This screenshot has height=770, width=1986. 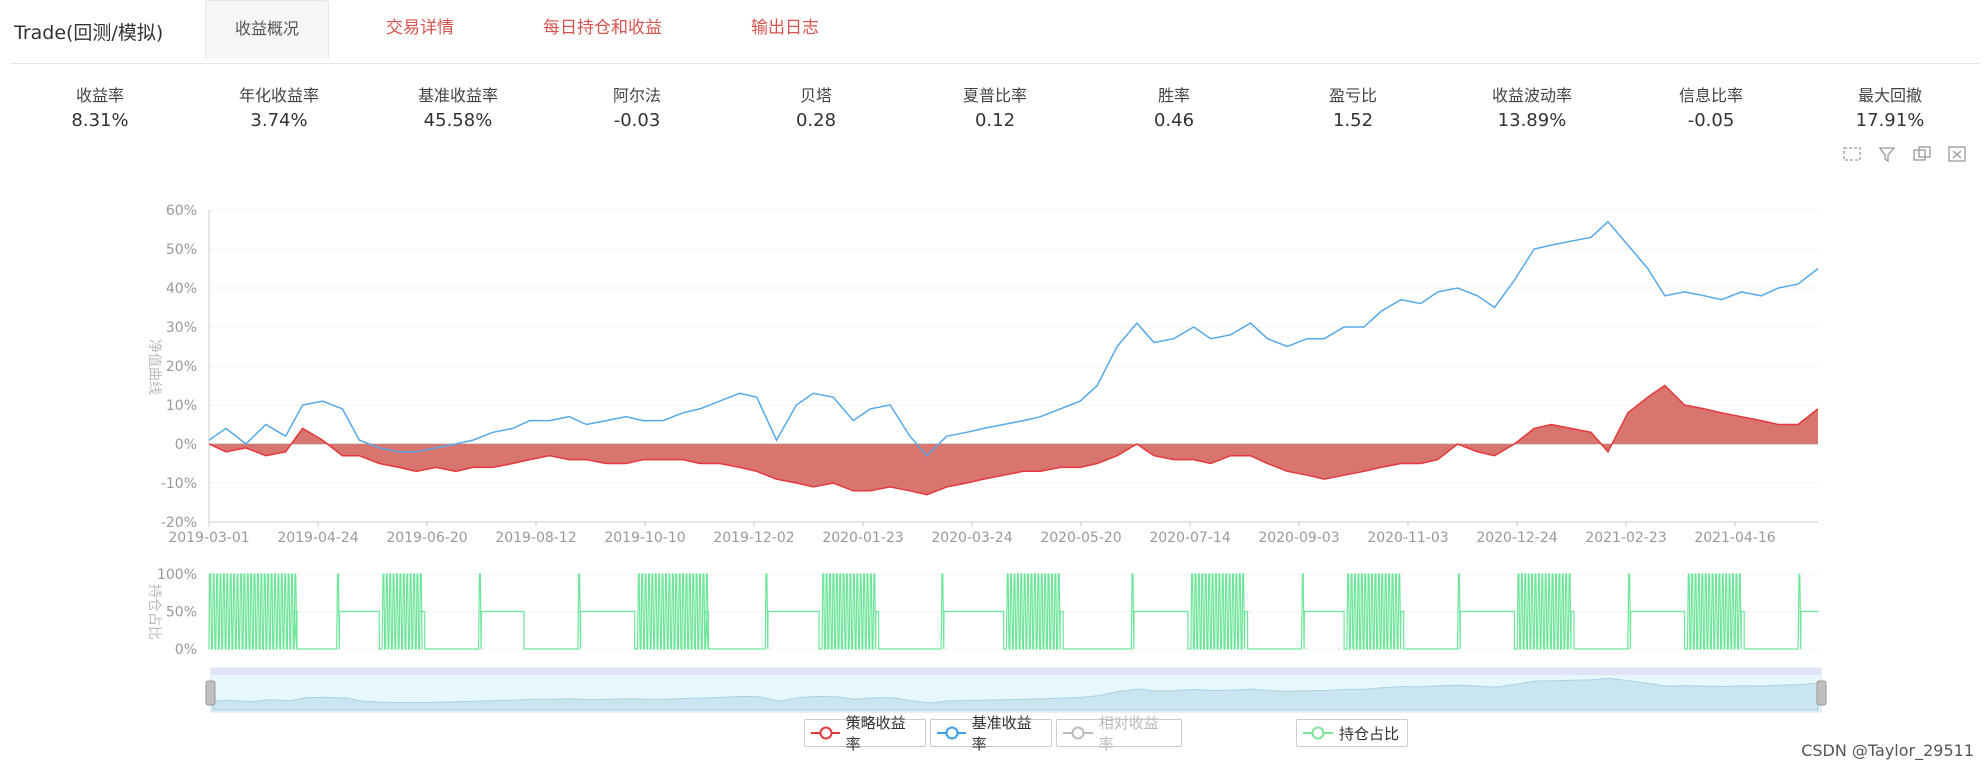 I want to click on x-tick-label: 2020-05-20, so click(x=1080, y=538).